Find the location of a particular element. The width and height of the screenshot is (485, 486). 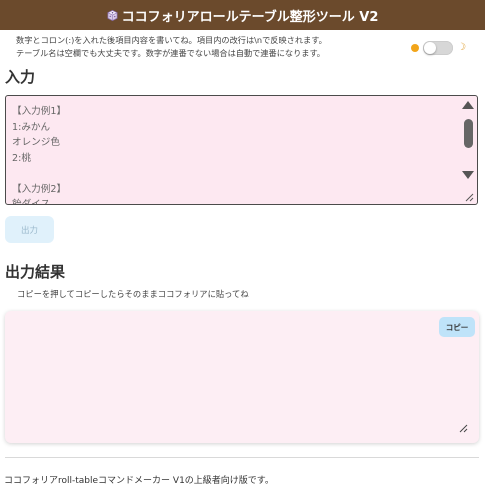

input-textarea-value: 【入力例1】 1:みかん オレンジ色 2:桃 【入力例2】 飴ダイス is located at coordinates (39, 154).